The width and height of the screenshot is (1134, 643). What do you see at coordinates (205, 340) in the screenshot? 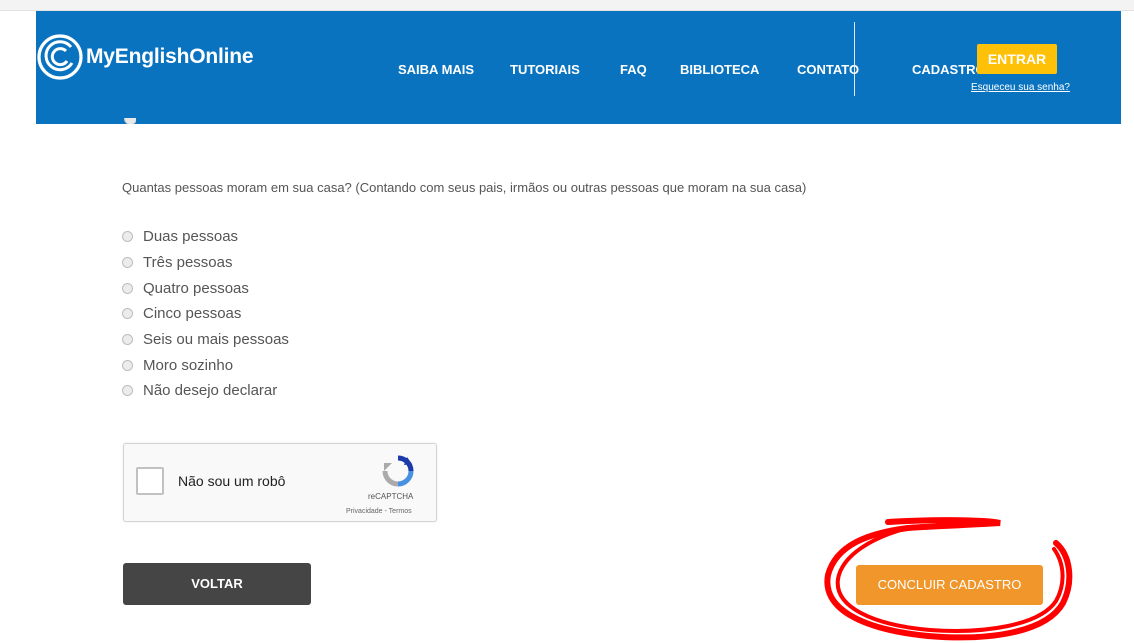
I see `option-seis-ou-mais: Seis ou mais pessoas` at bounding box center [205, 340].